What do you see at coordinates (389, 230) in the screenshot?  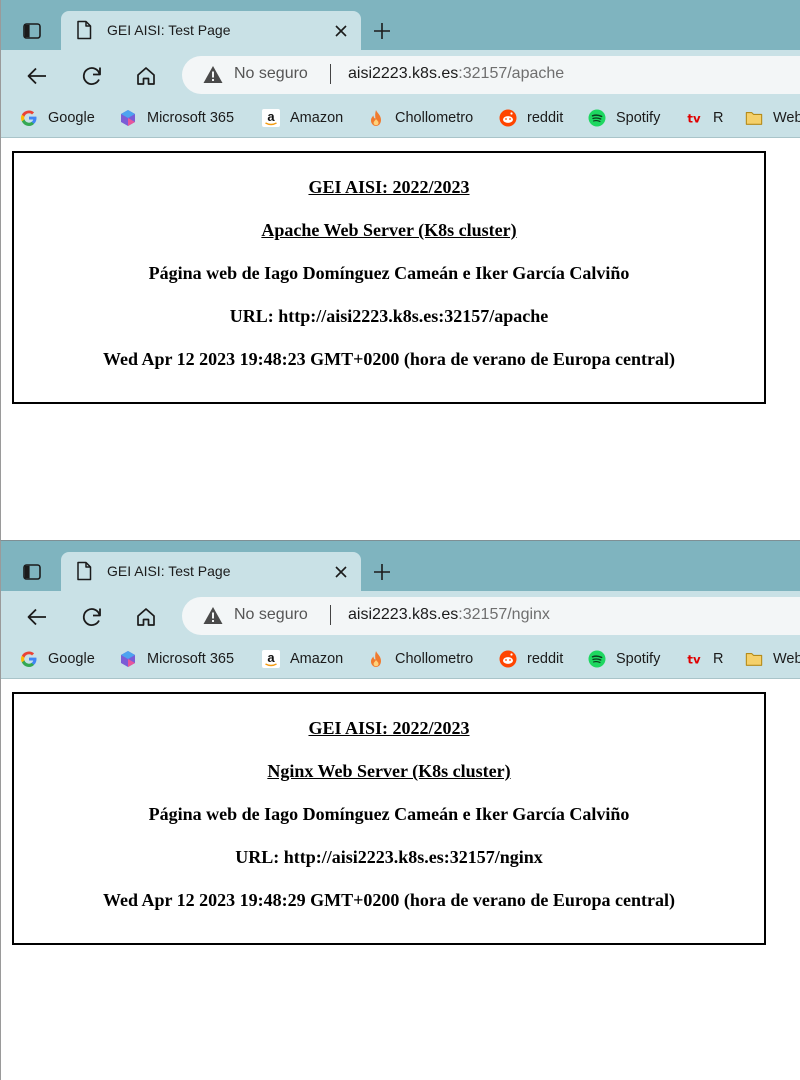 I see `server-title: Apache Web Server (K8s cluster)` at bounding box center [389, 230].